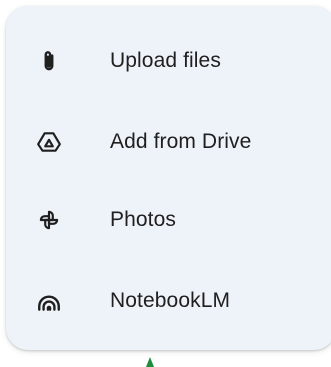 Image resolution: width=331 pixels, height=367 pixels. I want to click on menu-item-label: NotebookLM, so click(170, 300).